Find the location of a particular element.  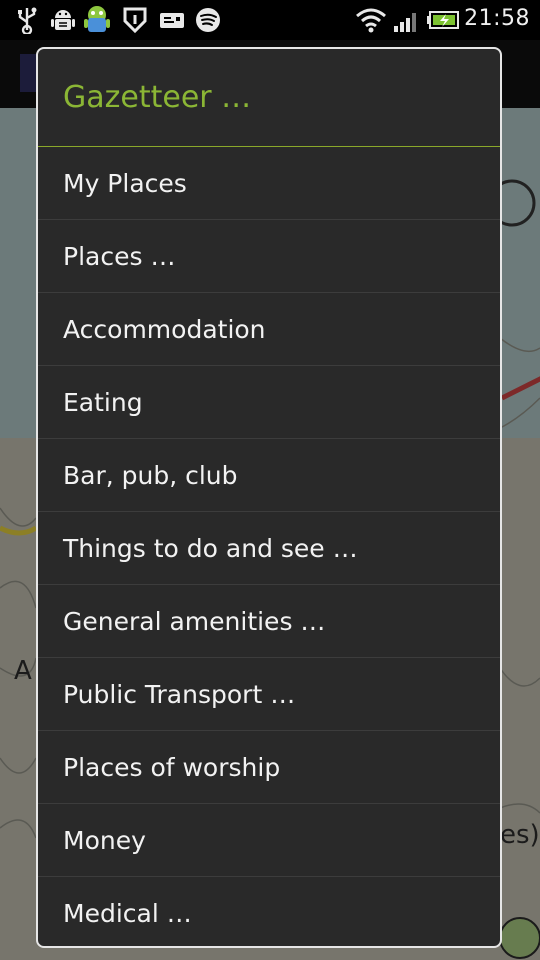

status-time: 21:58 is located at coordinates (497, 18).